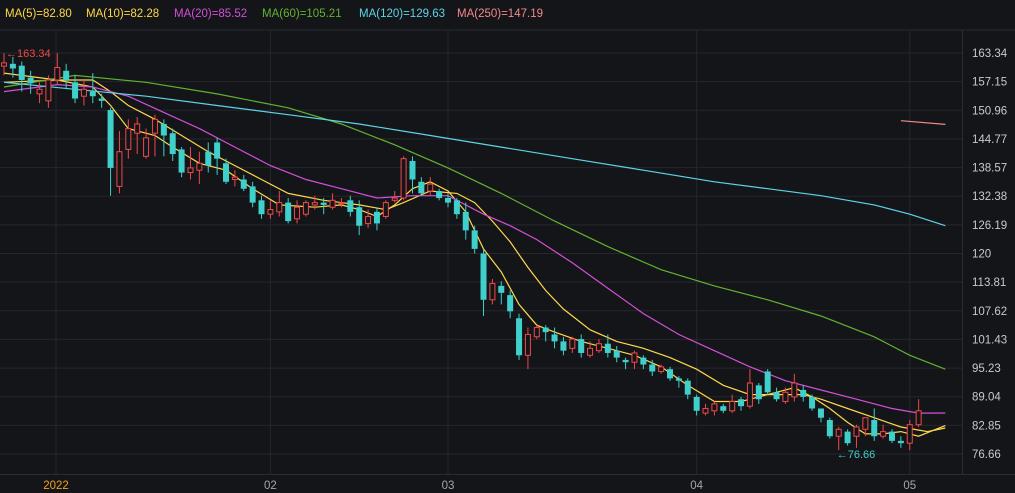 This screenshot has width=1015, height=493. What do you see at coordinates (989, 283) in the screenshot?
I see `y-tick-label: 113.81` at bounding box center [989, 283].